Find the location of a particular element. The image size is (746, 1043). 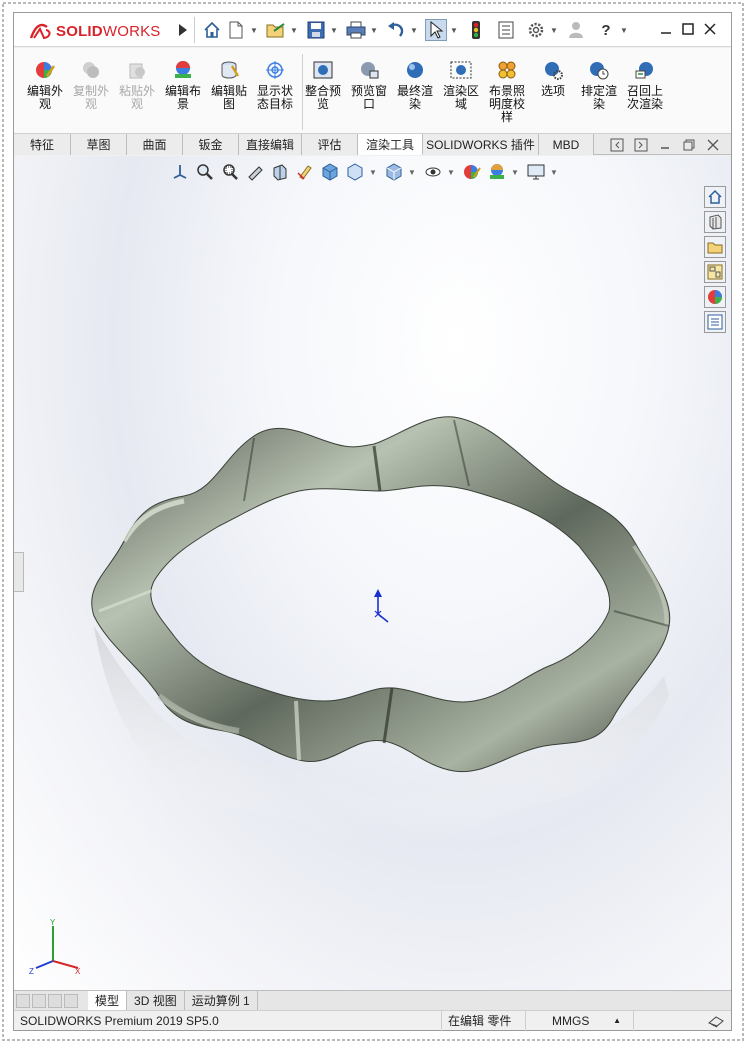

tab-surfaces: 曲面 is located at coordinates (155, 144).